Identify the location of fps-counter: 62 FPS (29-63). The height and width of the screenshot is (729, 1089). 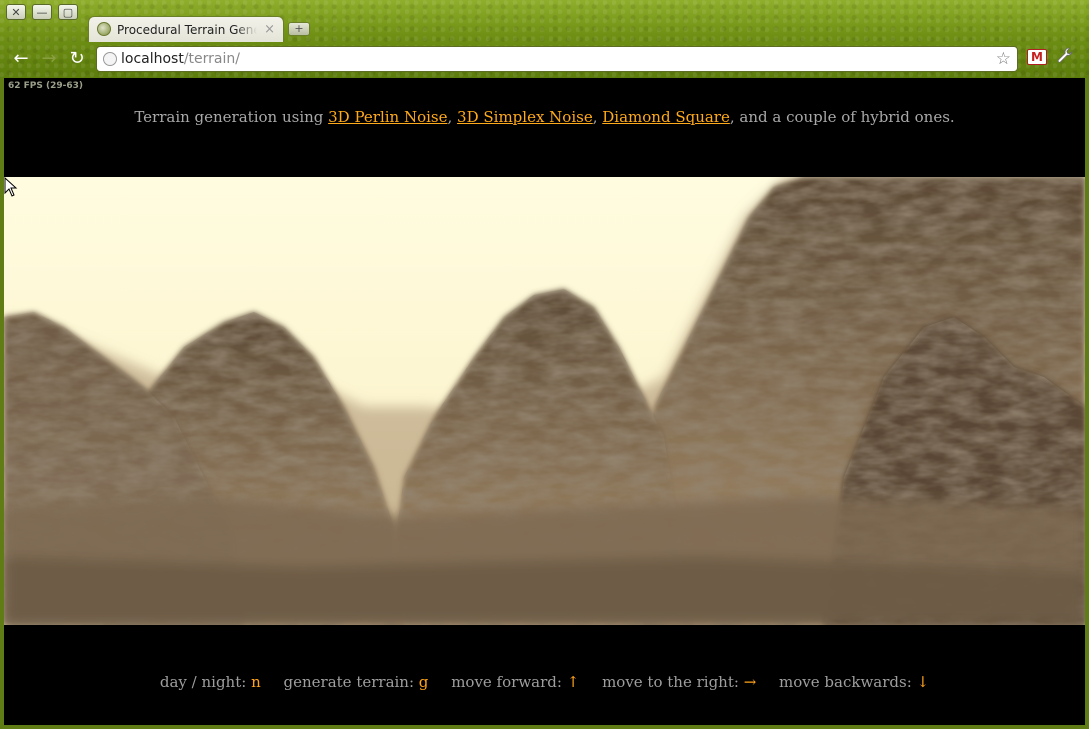
(46, 86).